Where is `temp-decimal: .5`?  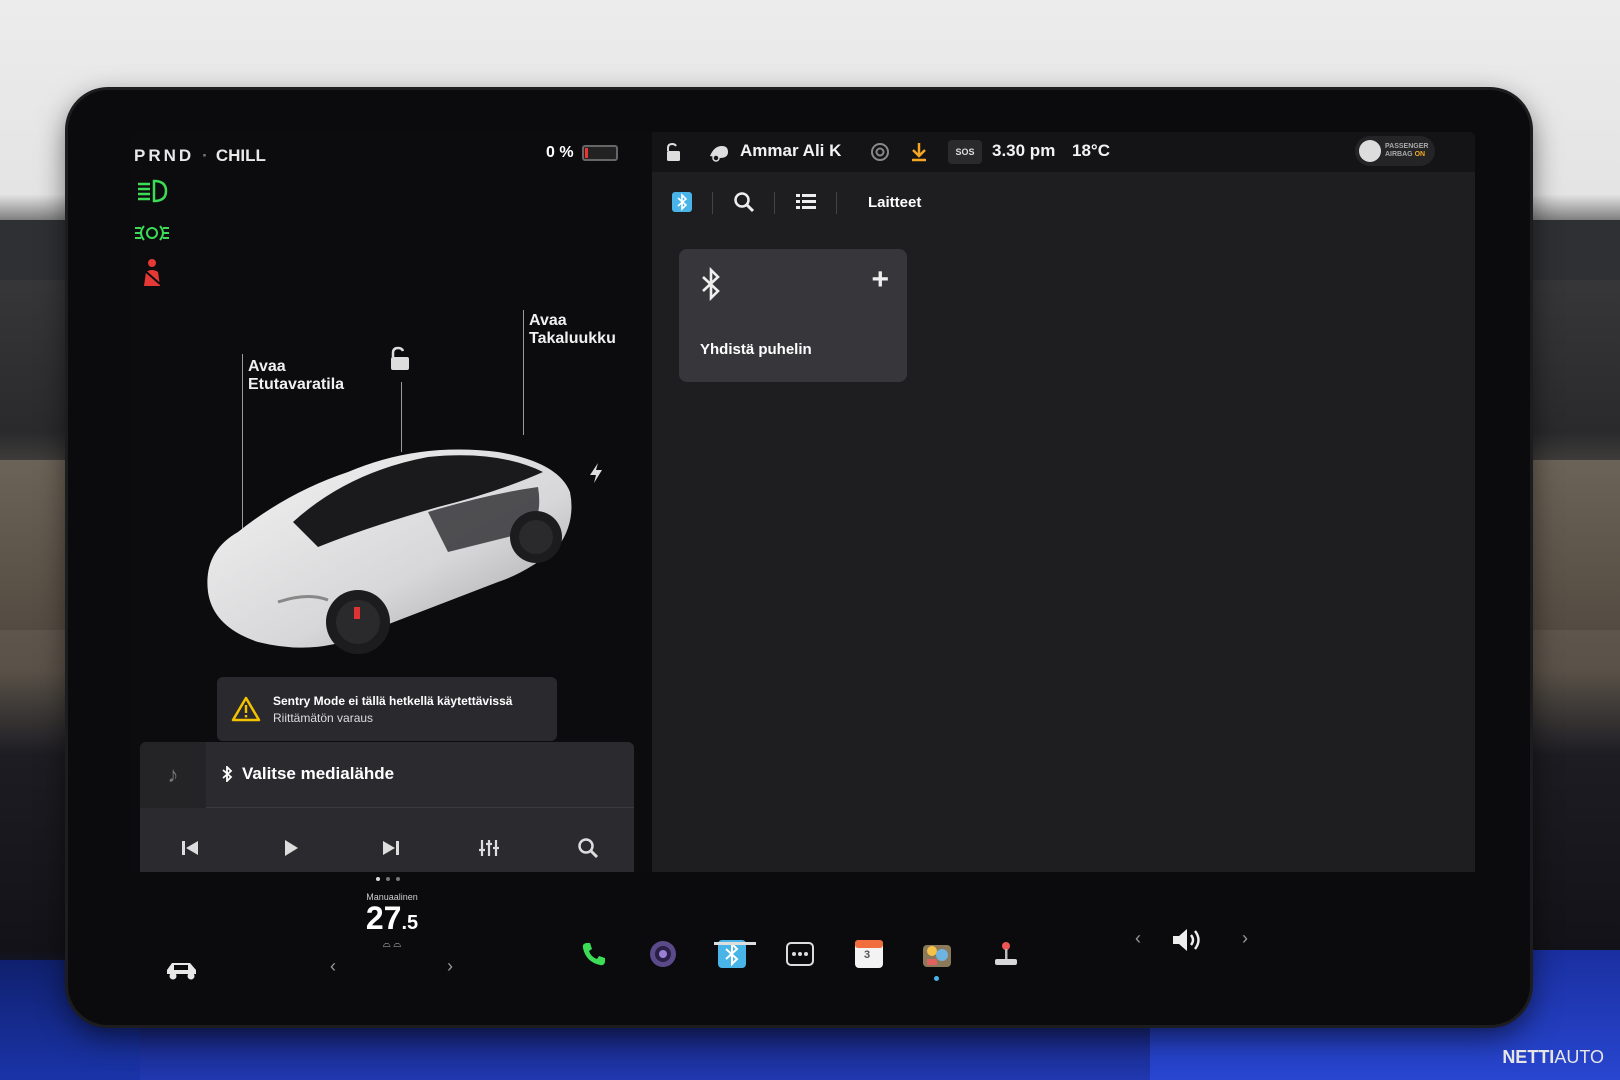 temp-decimal: .5 is located at coordinates (410, 923).